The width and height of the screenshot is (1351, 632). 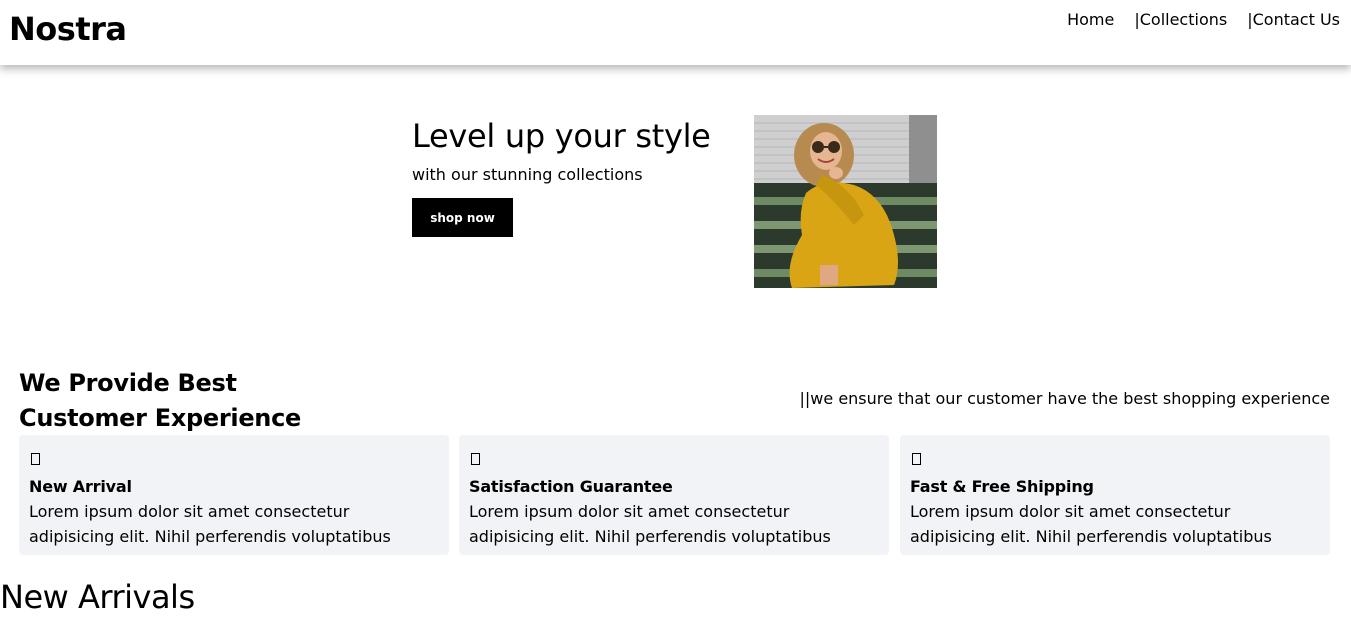 I want to click on hero-image, so click(x=845, y=201).